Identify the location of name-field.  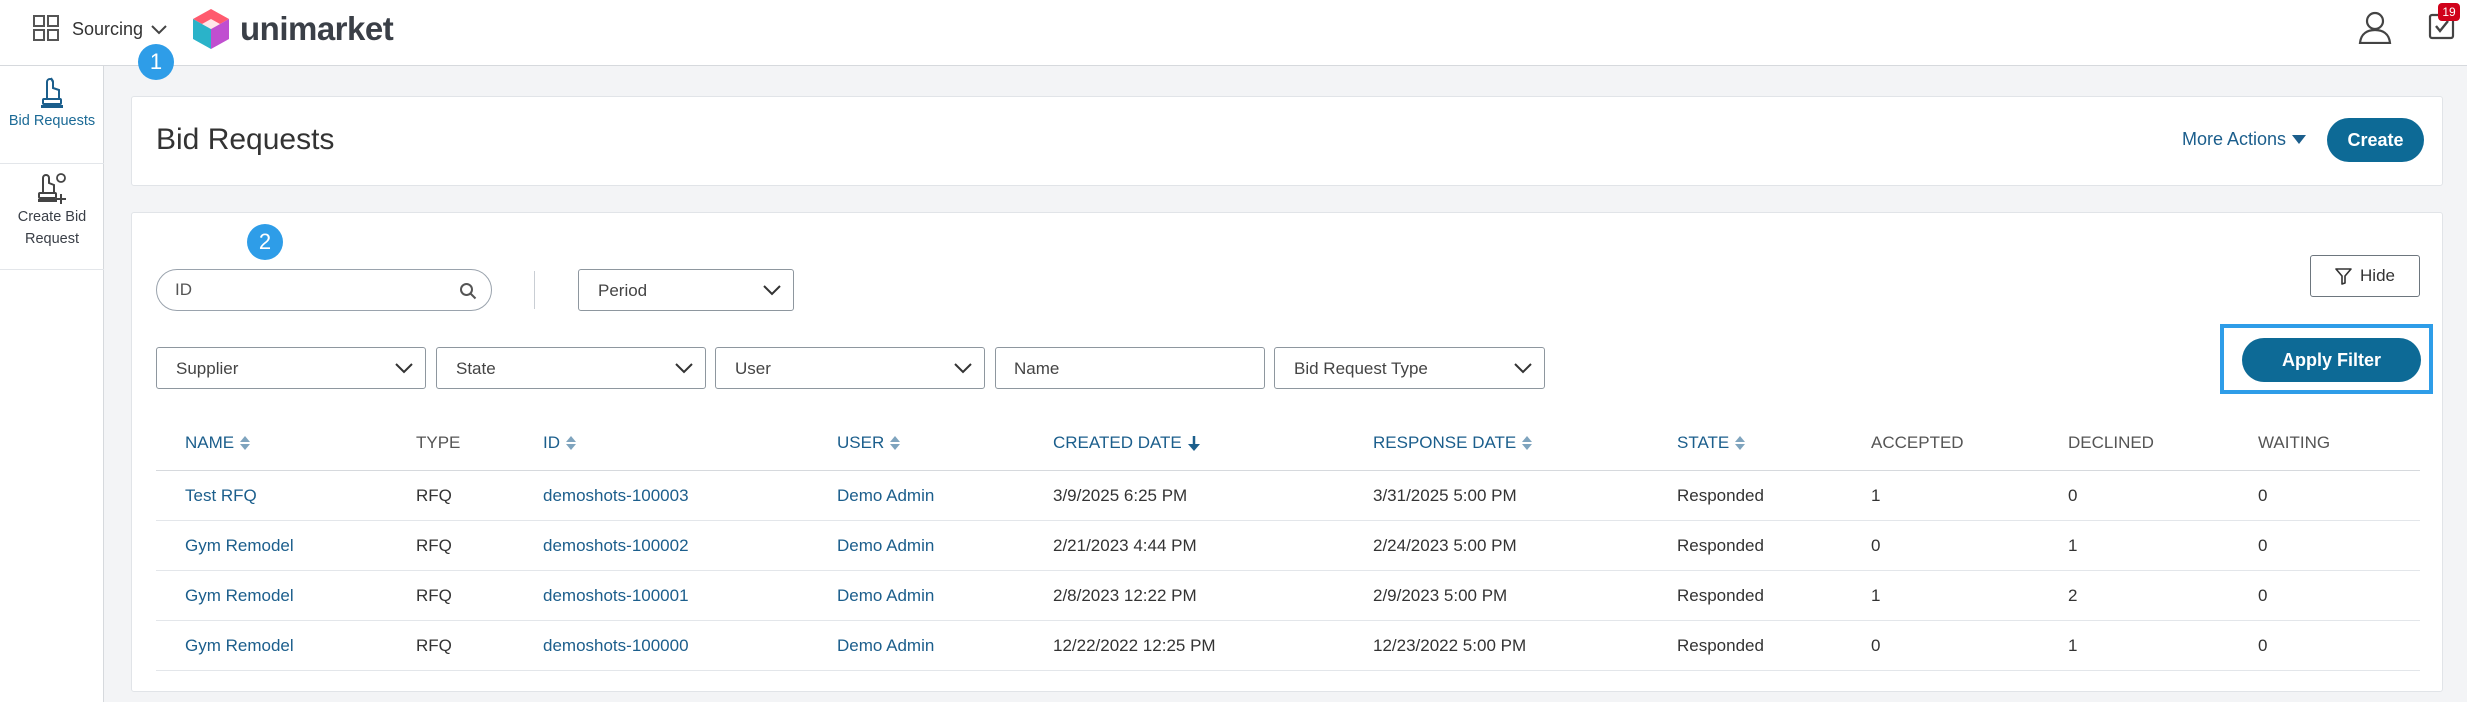
(1130, 368).